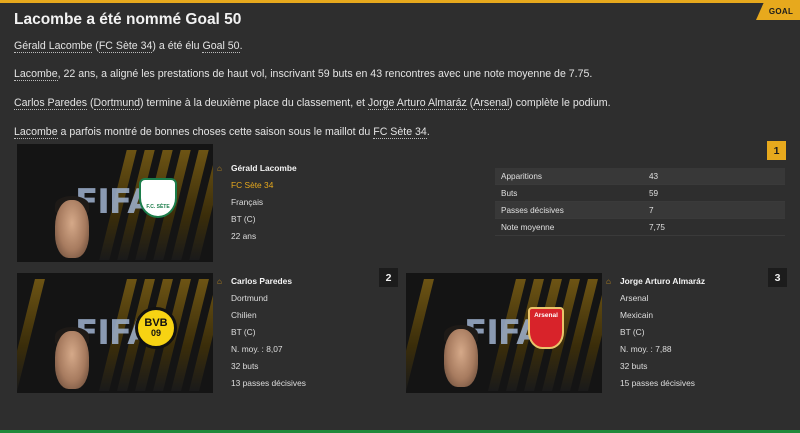 This screenshot has width=800, height=433. Describe the element at coordinates (53, 46) in the screenshot. I see `player-link-lacombe: Gérald Lacombe` at that location.